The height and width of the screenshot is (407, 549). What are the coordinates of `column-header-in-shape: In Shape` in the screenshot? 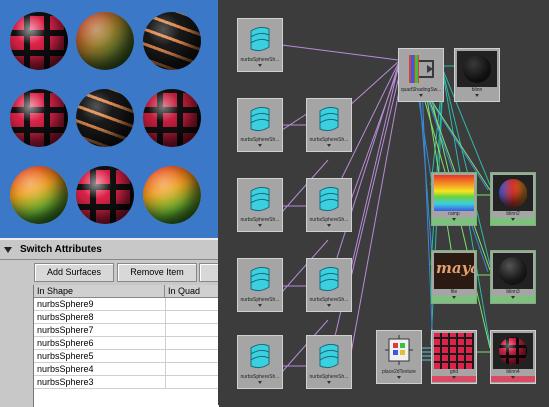 It's located at (99, 291).